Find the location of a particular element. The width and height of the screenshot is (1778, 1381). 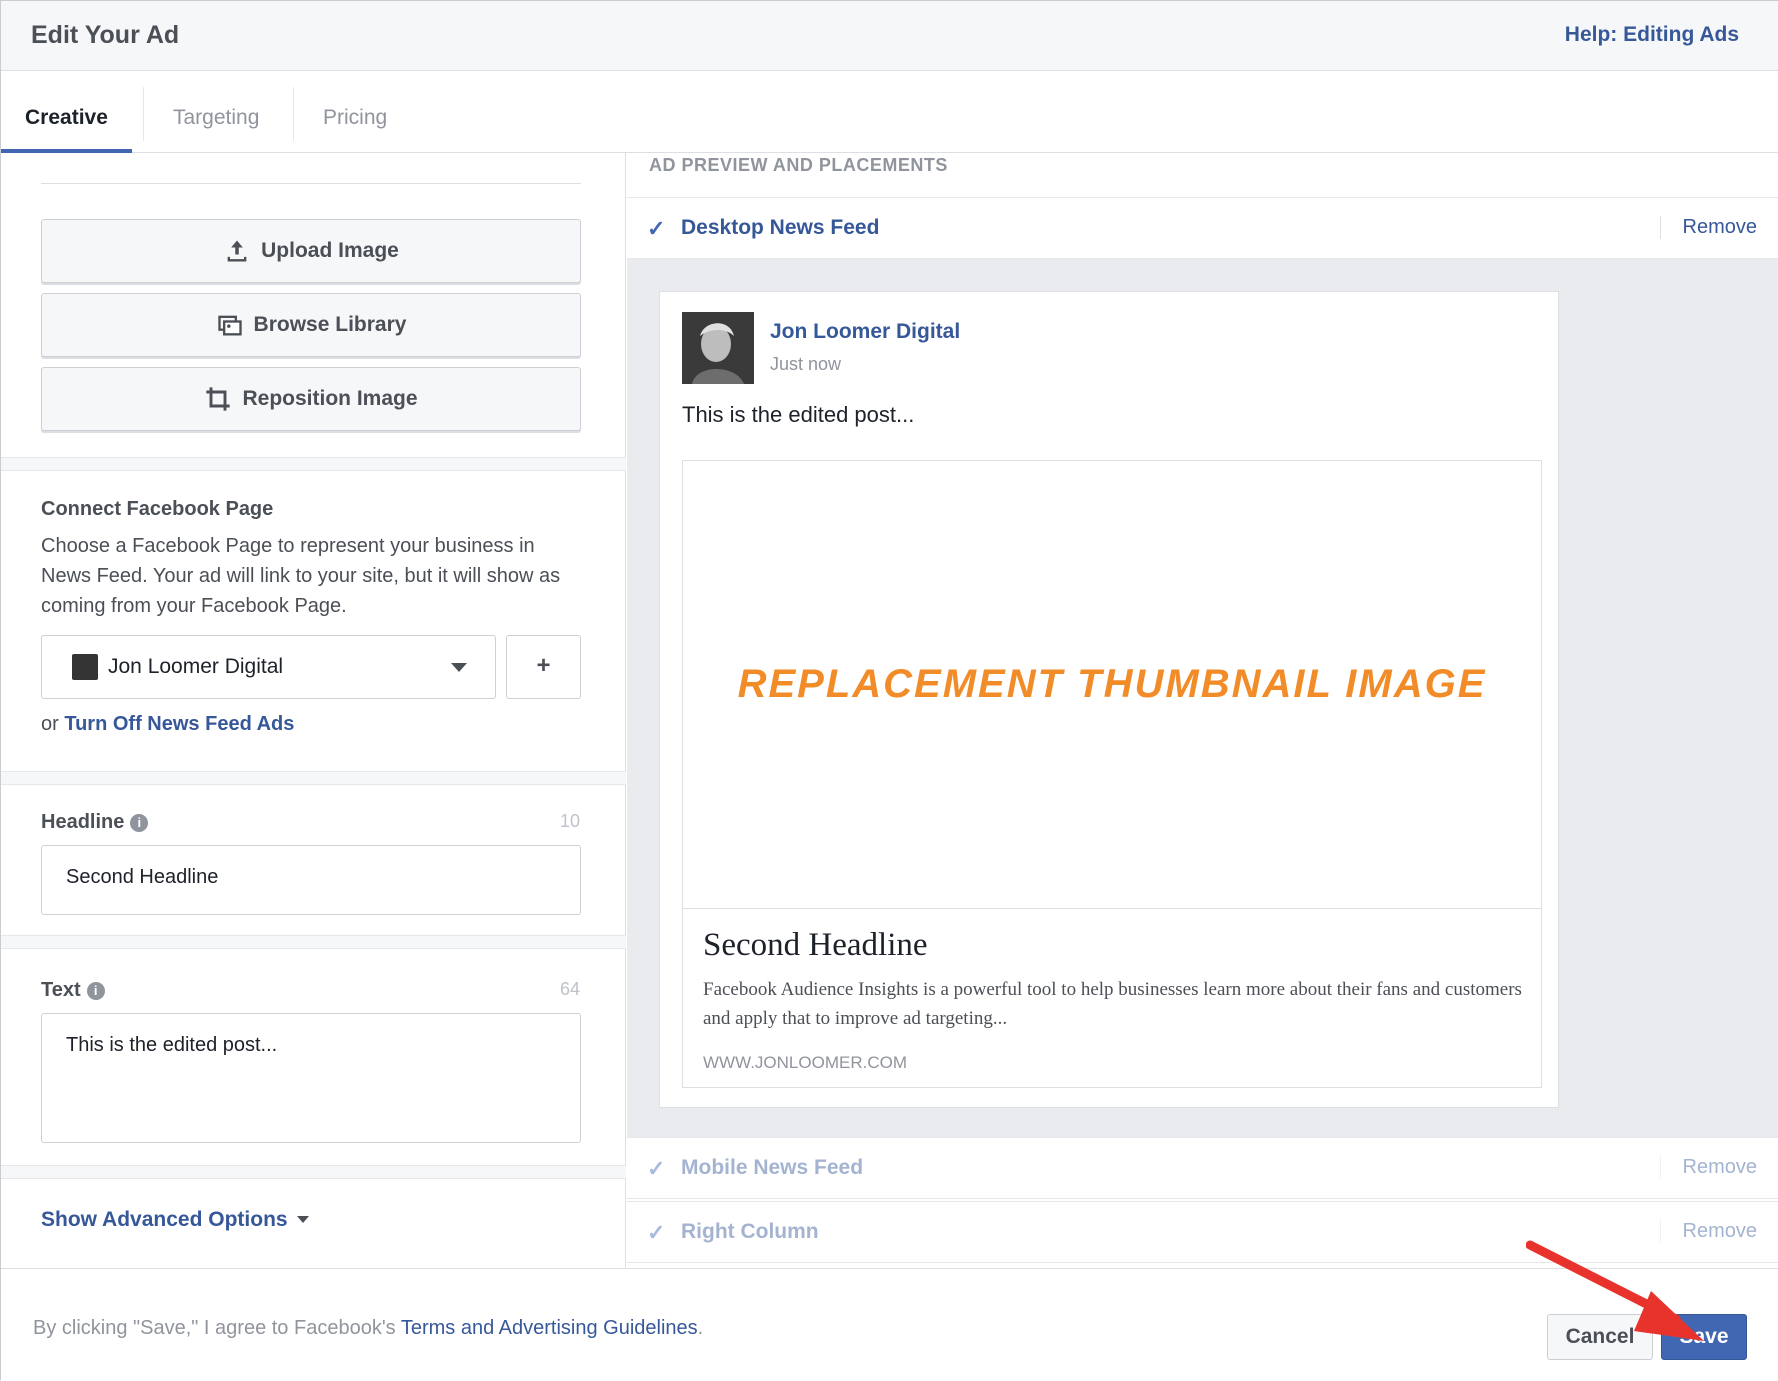

profile-photo-icon is located at coordinates (718, 348).